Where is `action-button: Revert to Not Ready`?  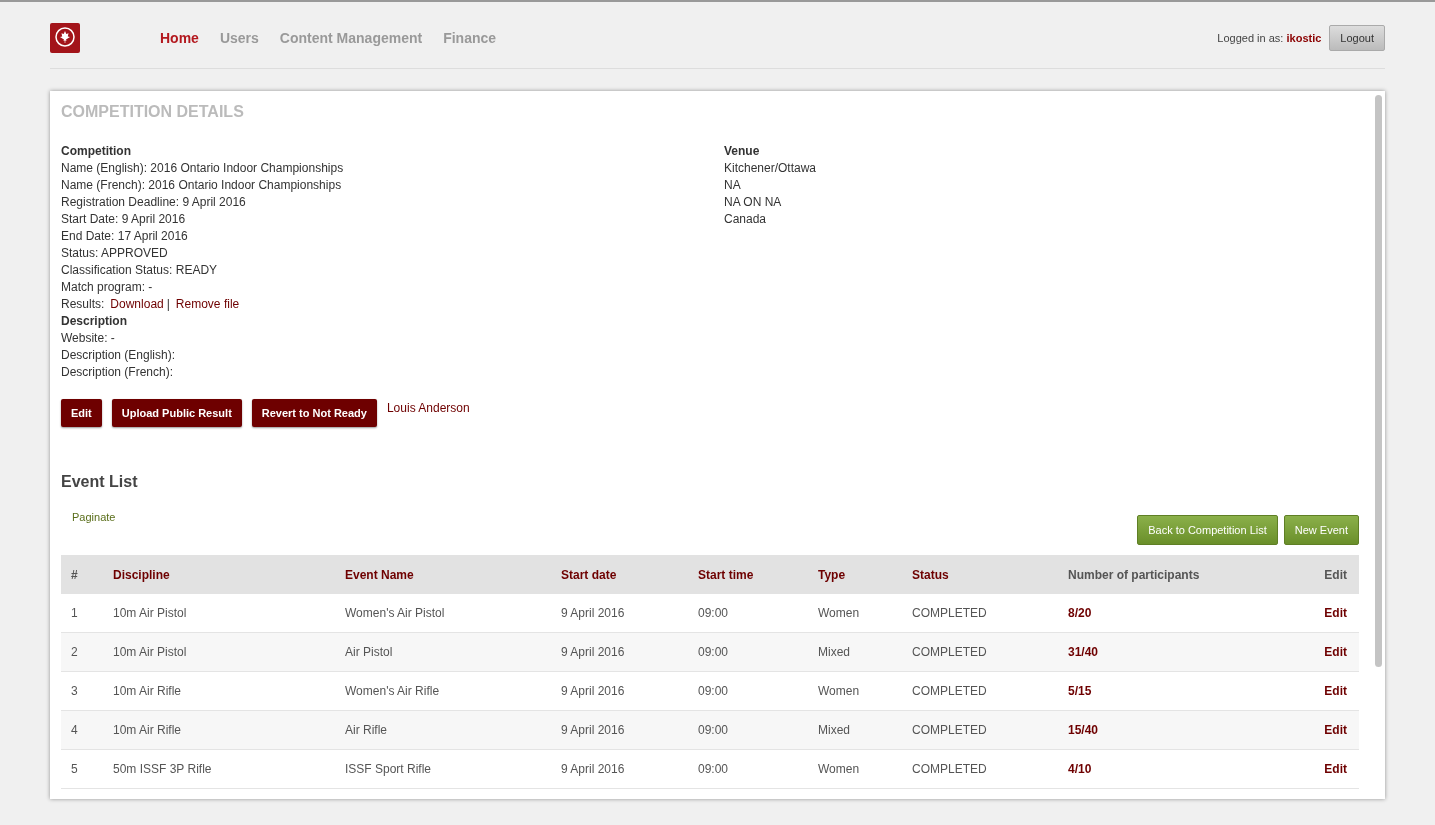
action-button: Revert to Not Ready is located at coordinates (314, 413).